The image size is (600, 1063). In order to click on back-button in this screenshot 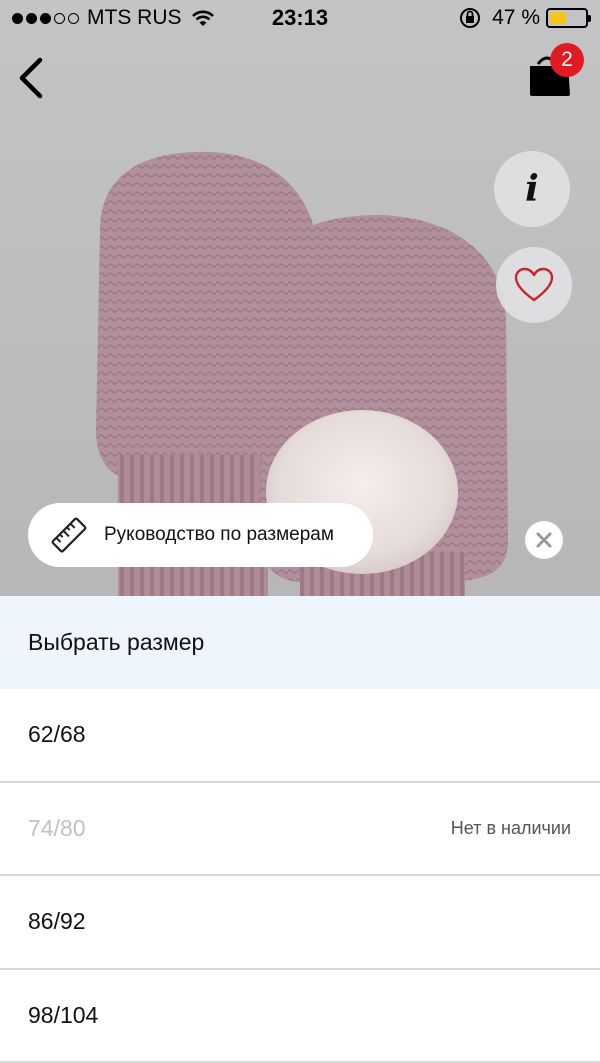, I will do `click(31, 78)`.